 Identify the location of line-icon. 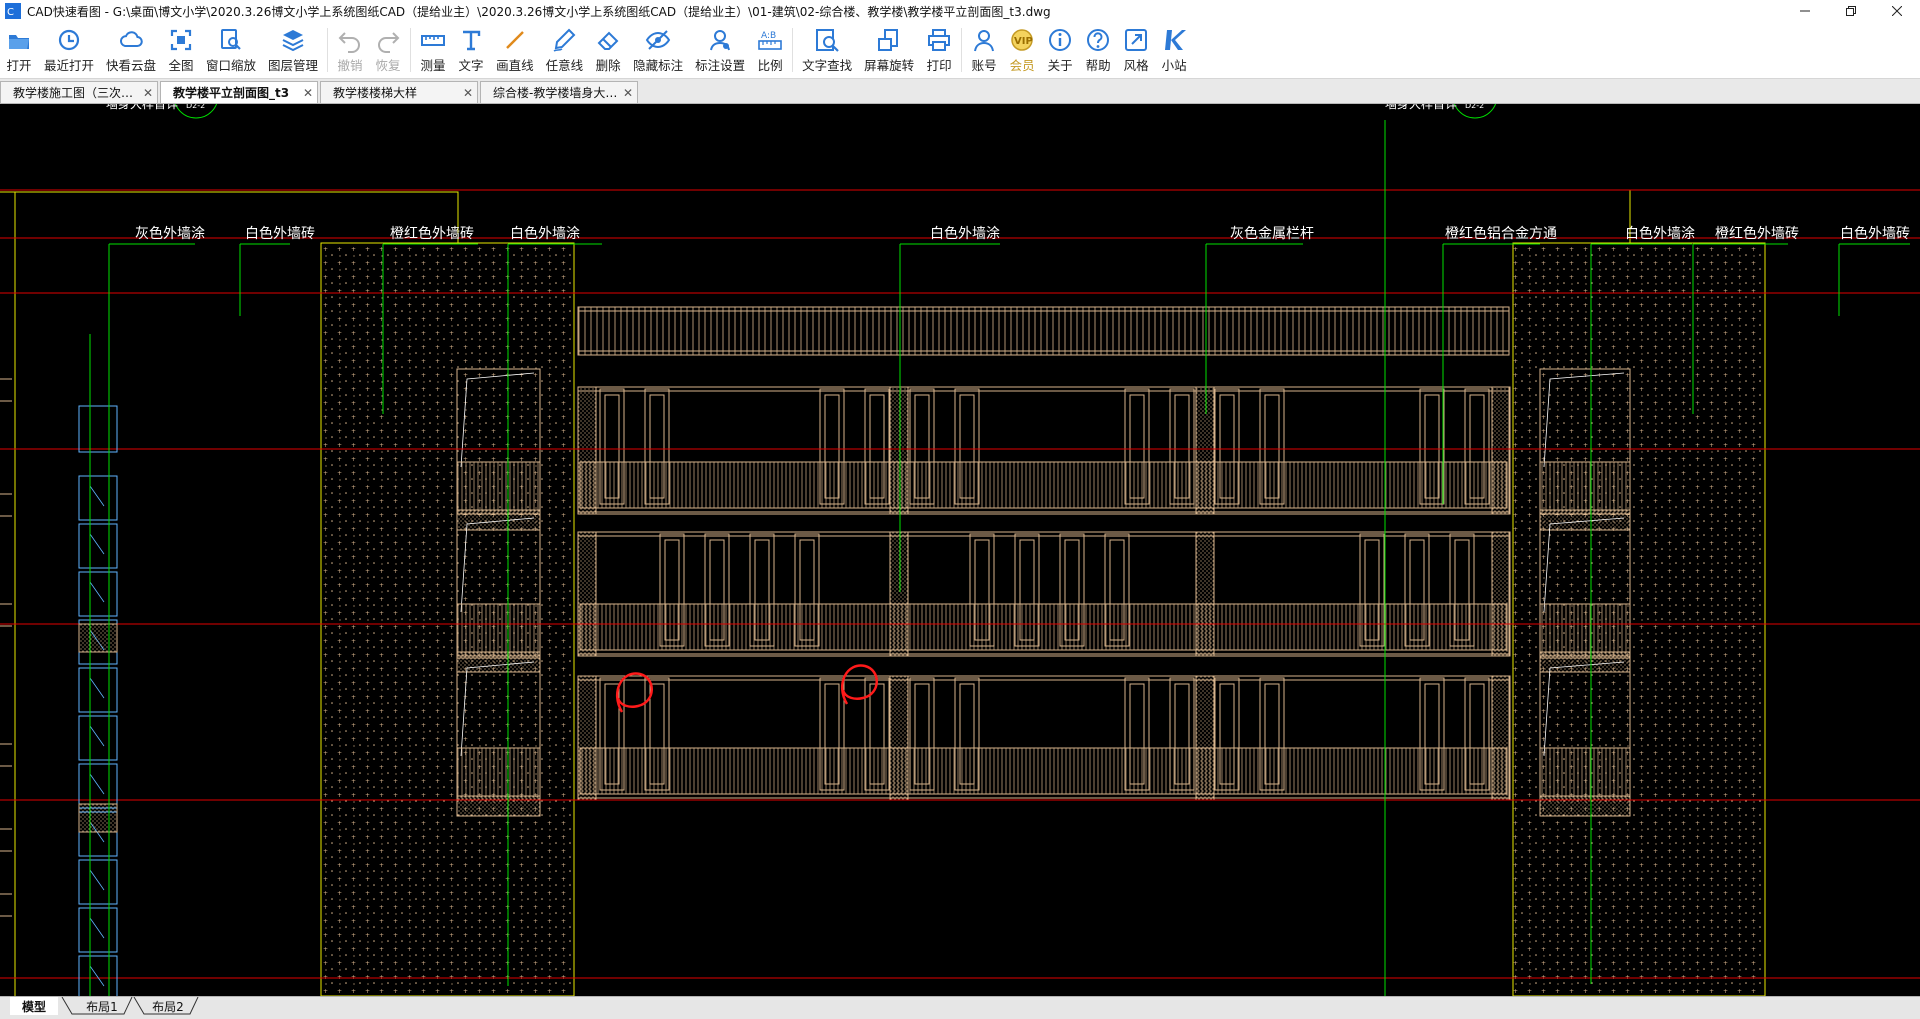
(514, 39).